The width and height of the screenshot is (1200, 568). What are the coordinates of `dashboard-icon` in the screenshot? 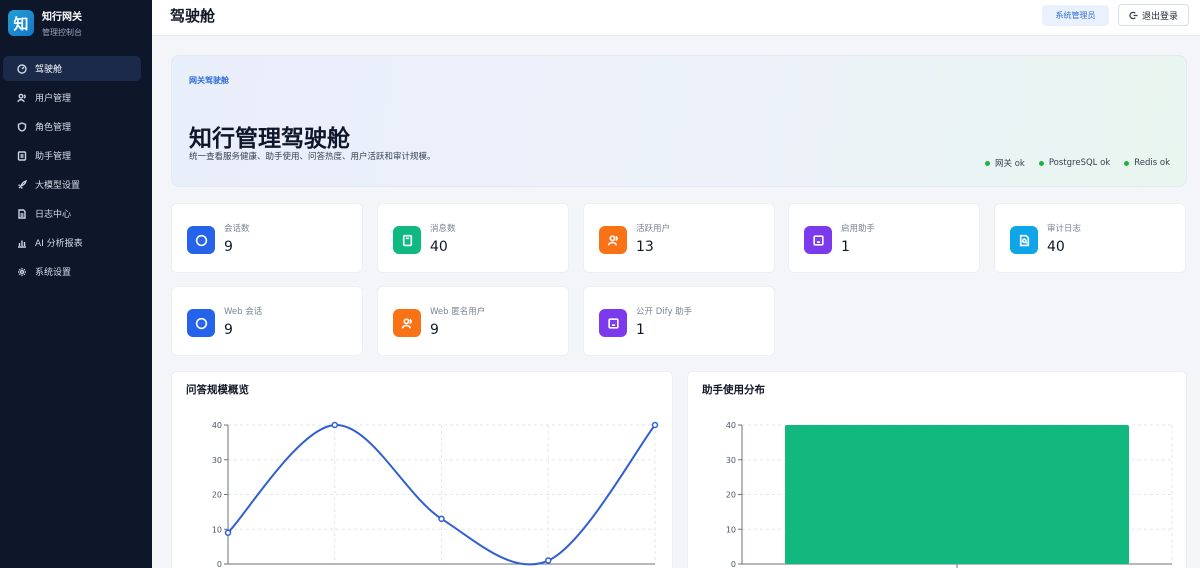 It's located at (22, 69).